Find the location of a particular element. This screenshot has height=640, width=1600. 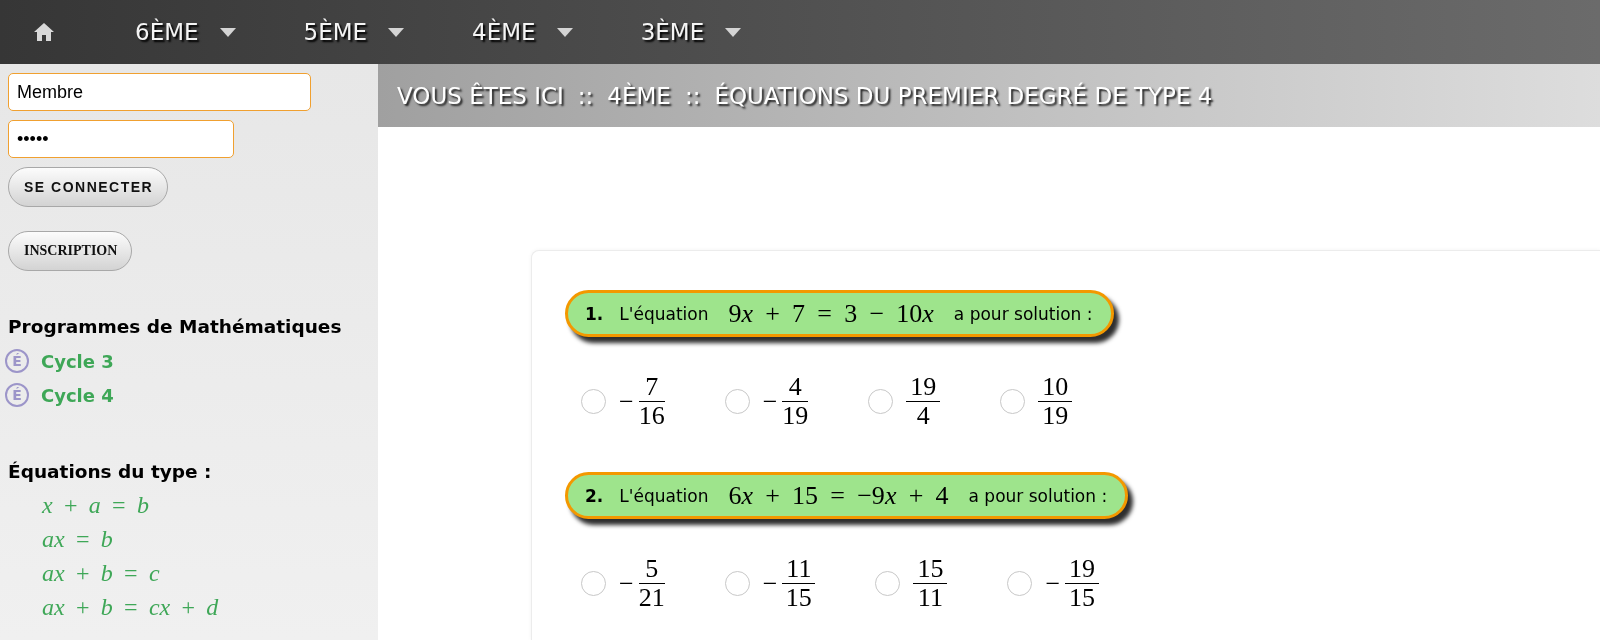

username-field: Membre is located at coordinates (159, 92).